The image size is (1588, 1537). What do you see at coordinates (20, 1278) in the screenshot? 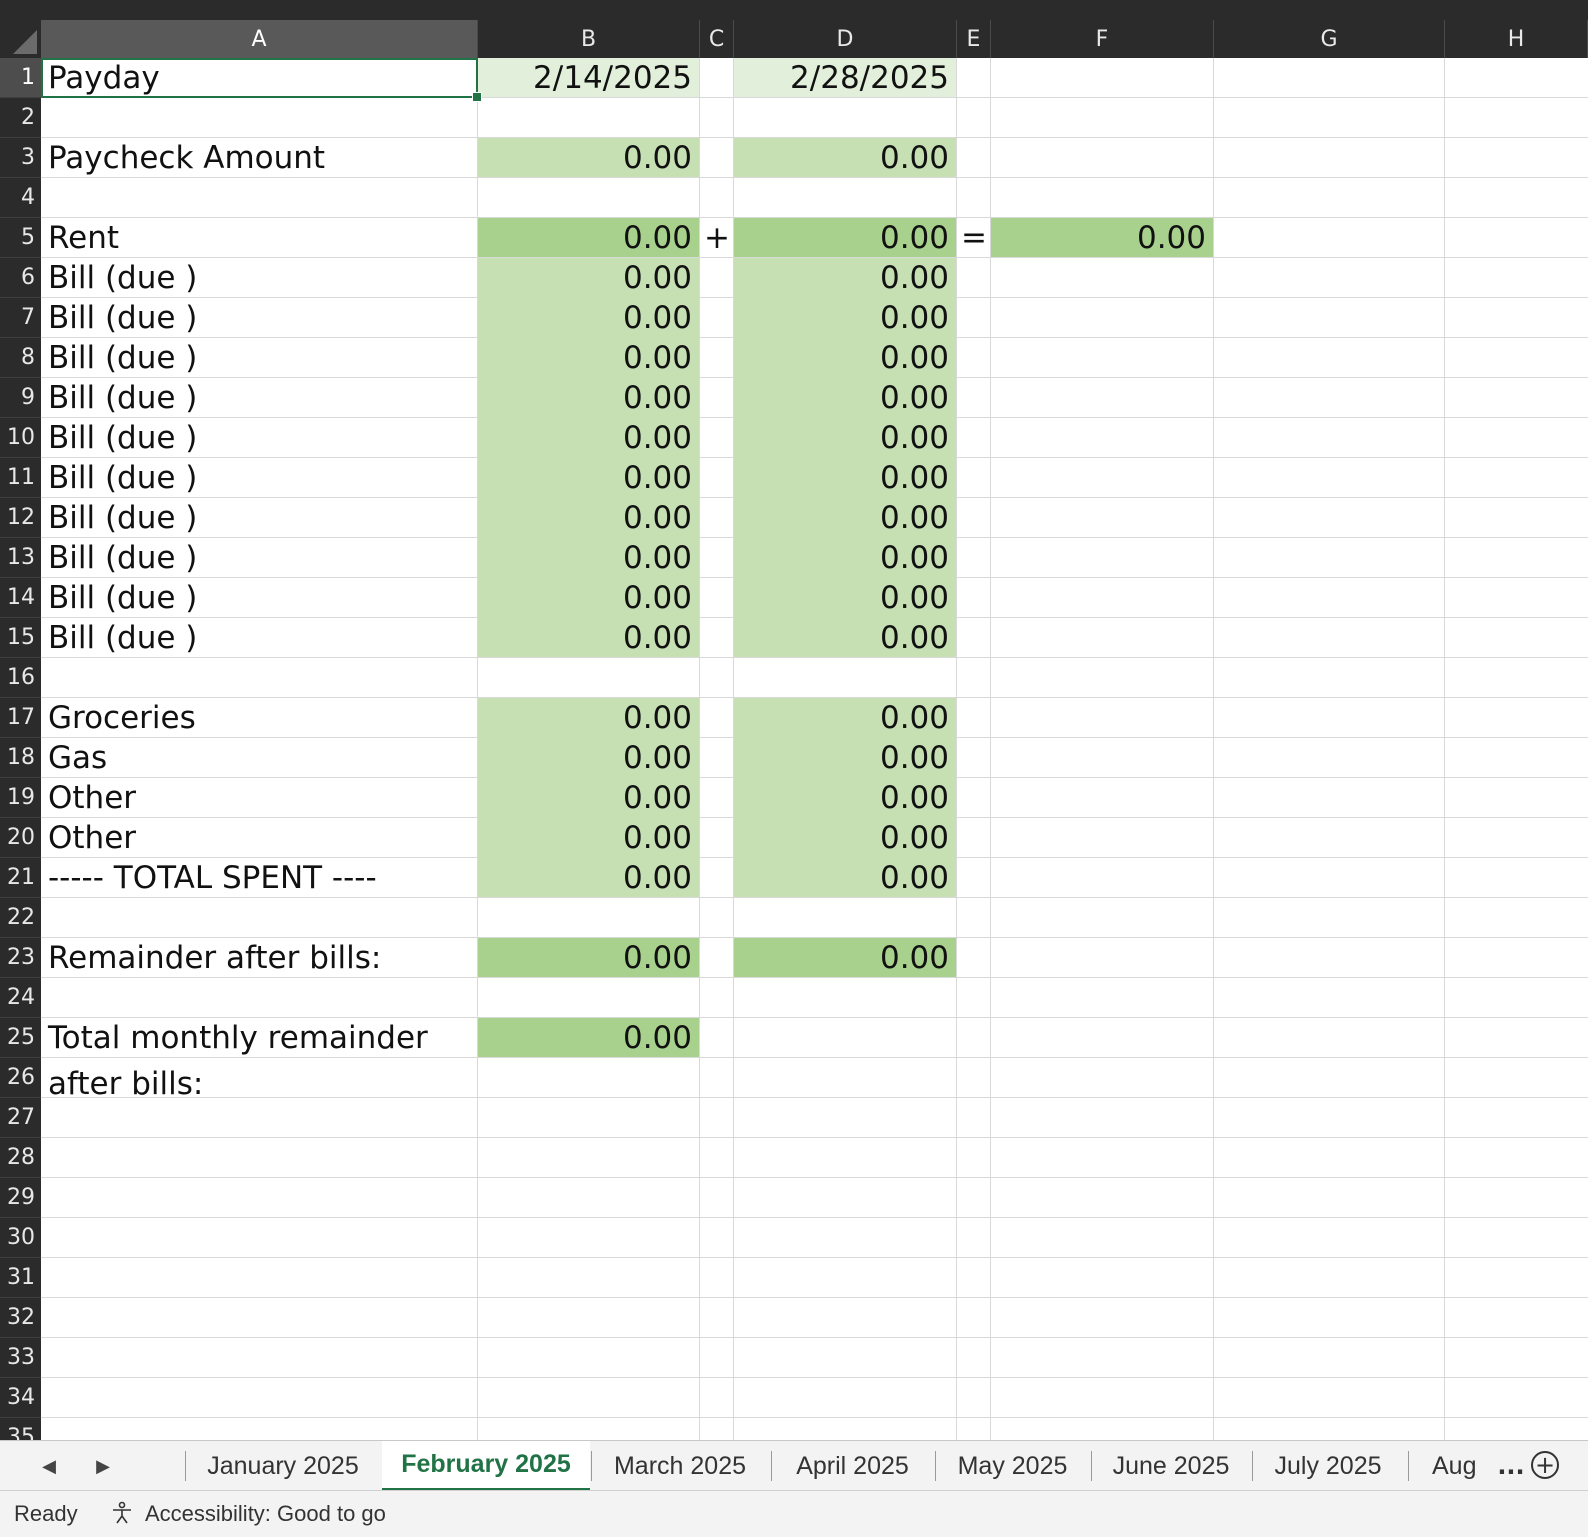
I see `row-header-31: 31` at bounding box center [20, 1278].